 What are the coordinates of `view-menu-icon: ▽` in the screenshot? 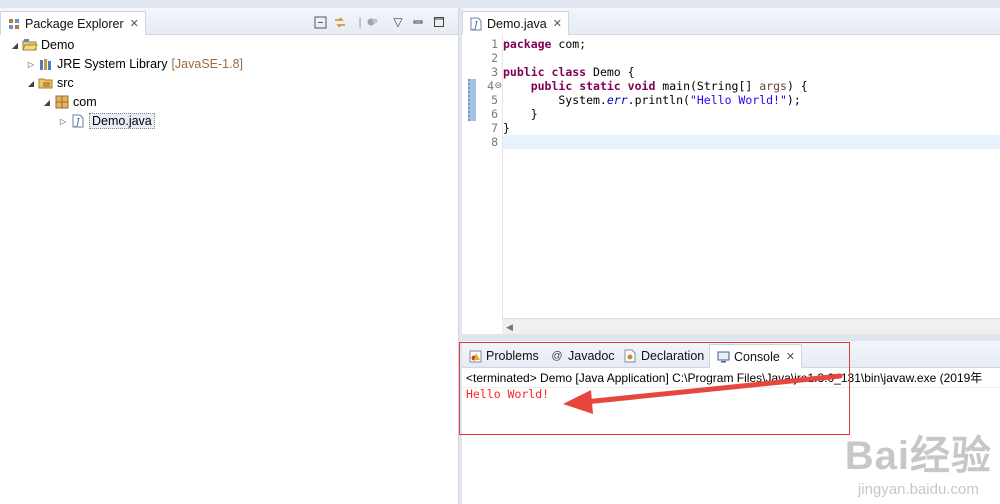 It's located at (398, 22).